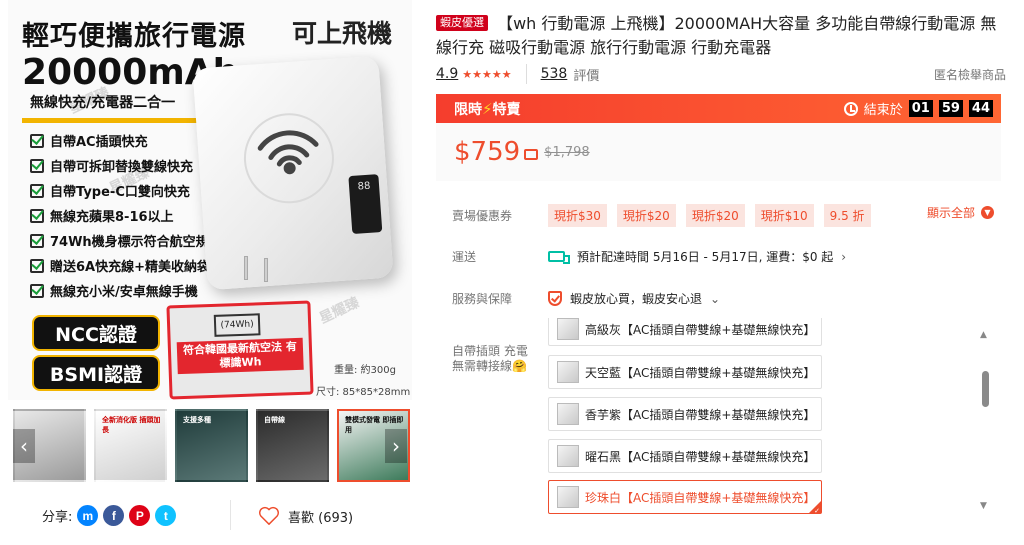 Image resolution: width=1024 pixels, height=545 pixels. What do you see at coordinates (130, 445) in the screenshot?
I see `thumbnail: 全新消化版 插頭加長` at bounding box center [130, 445].